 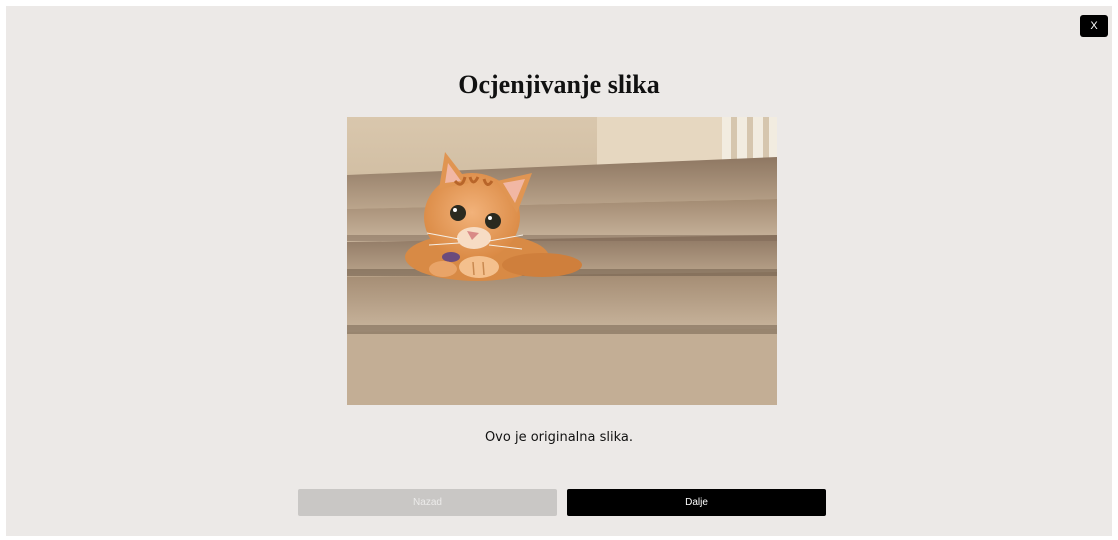 What do you see at coordinates (1094, 26) in the screenshot?
I see `close-button: X` at bounding box center [1094, 26].